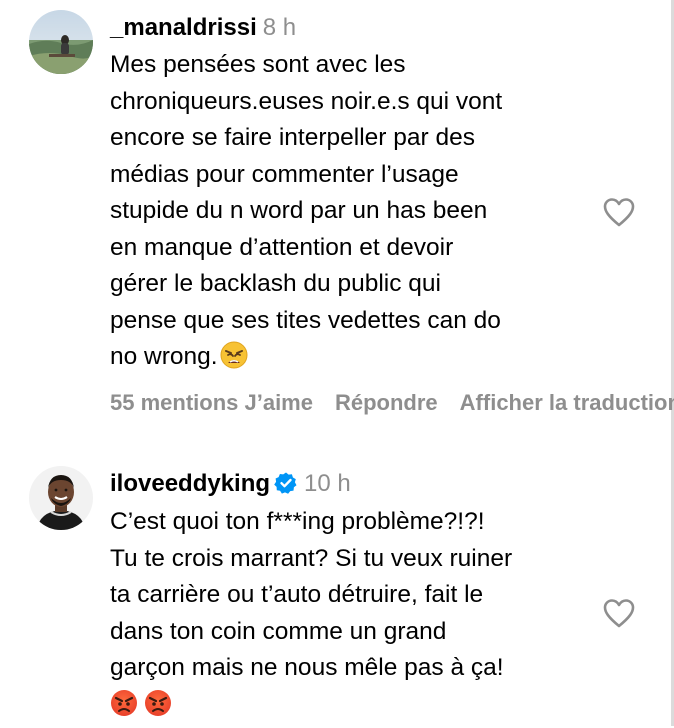 Image resolution: width=674 pixels, height=728 pixels. I want to click on comment-text-line-last: no wrong., so click(355, 360).